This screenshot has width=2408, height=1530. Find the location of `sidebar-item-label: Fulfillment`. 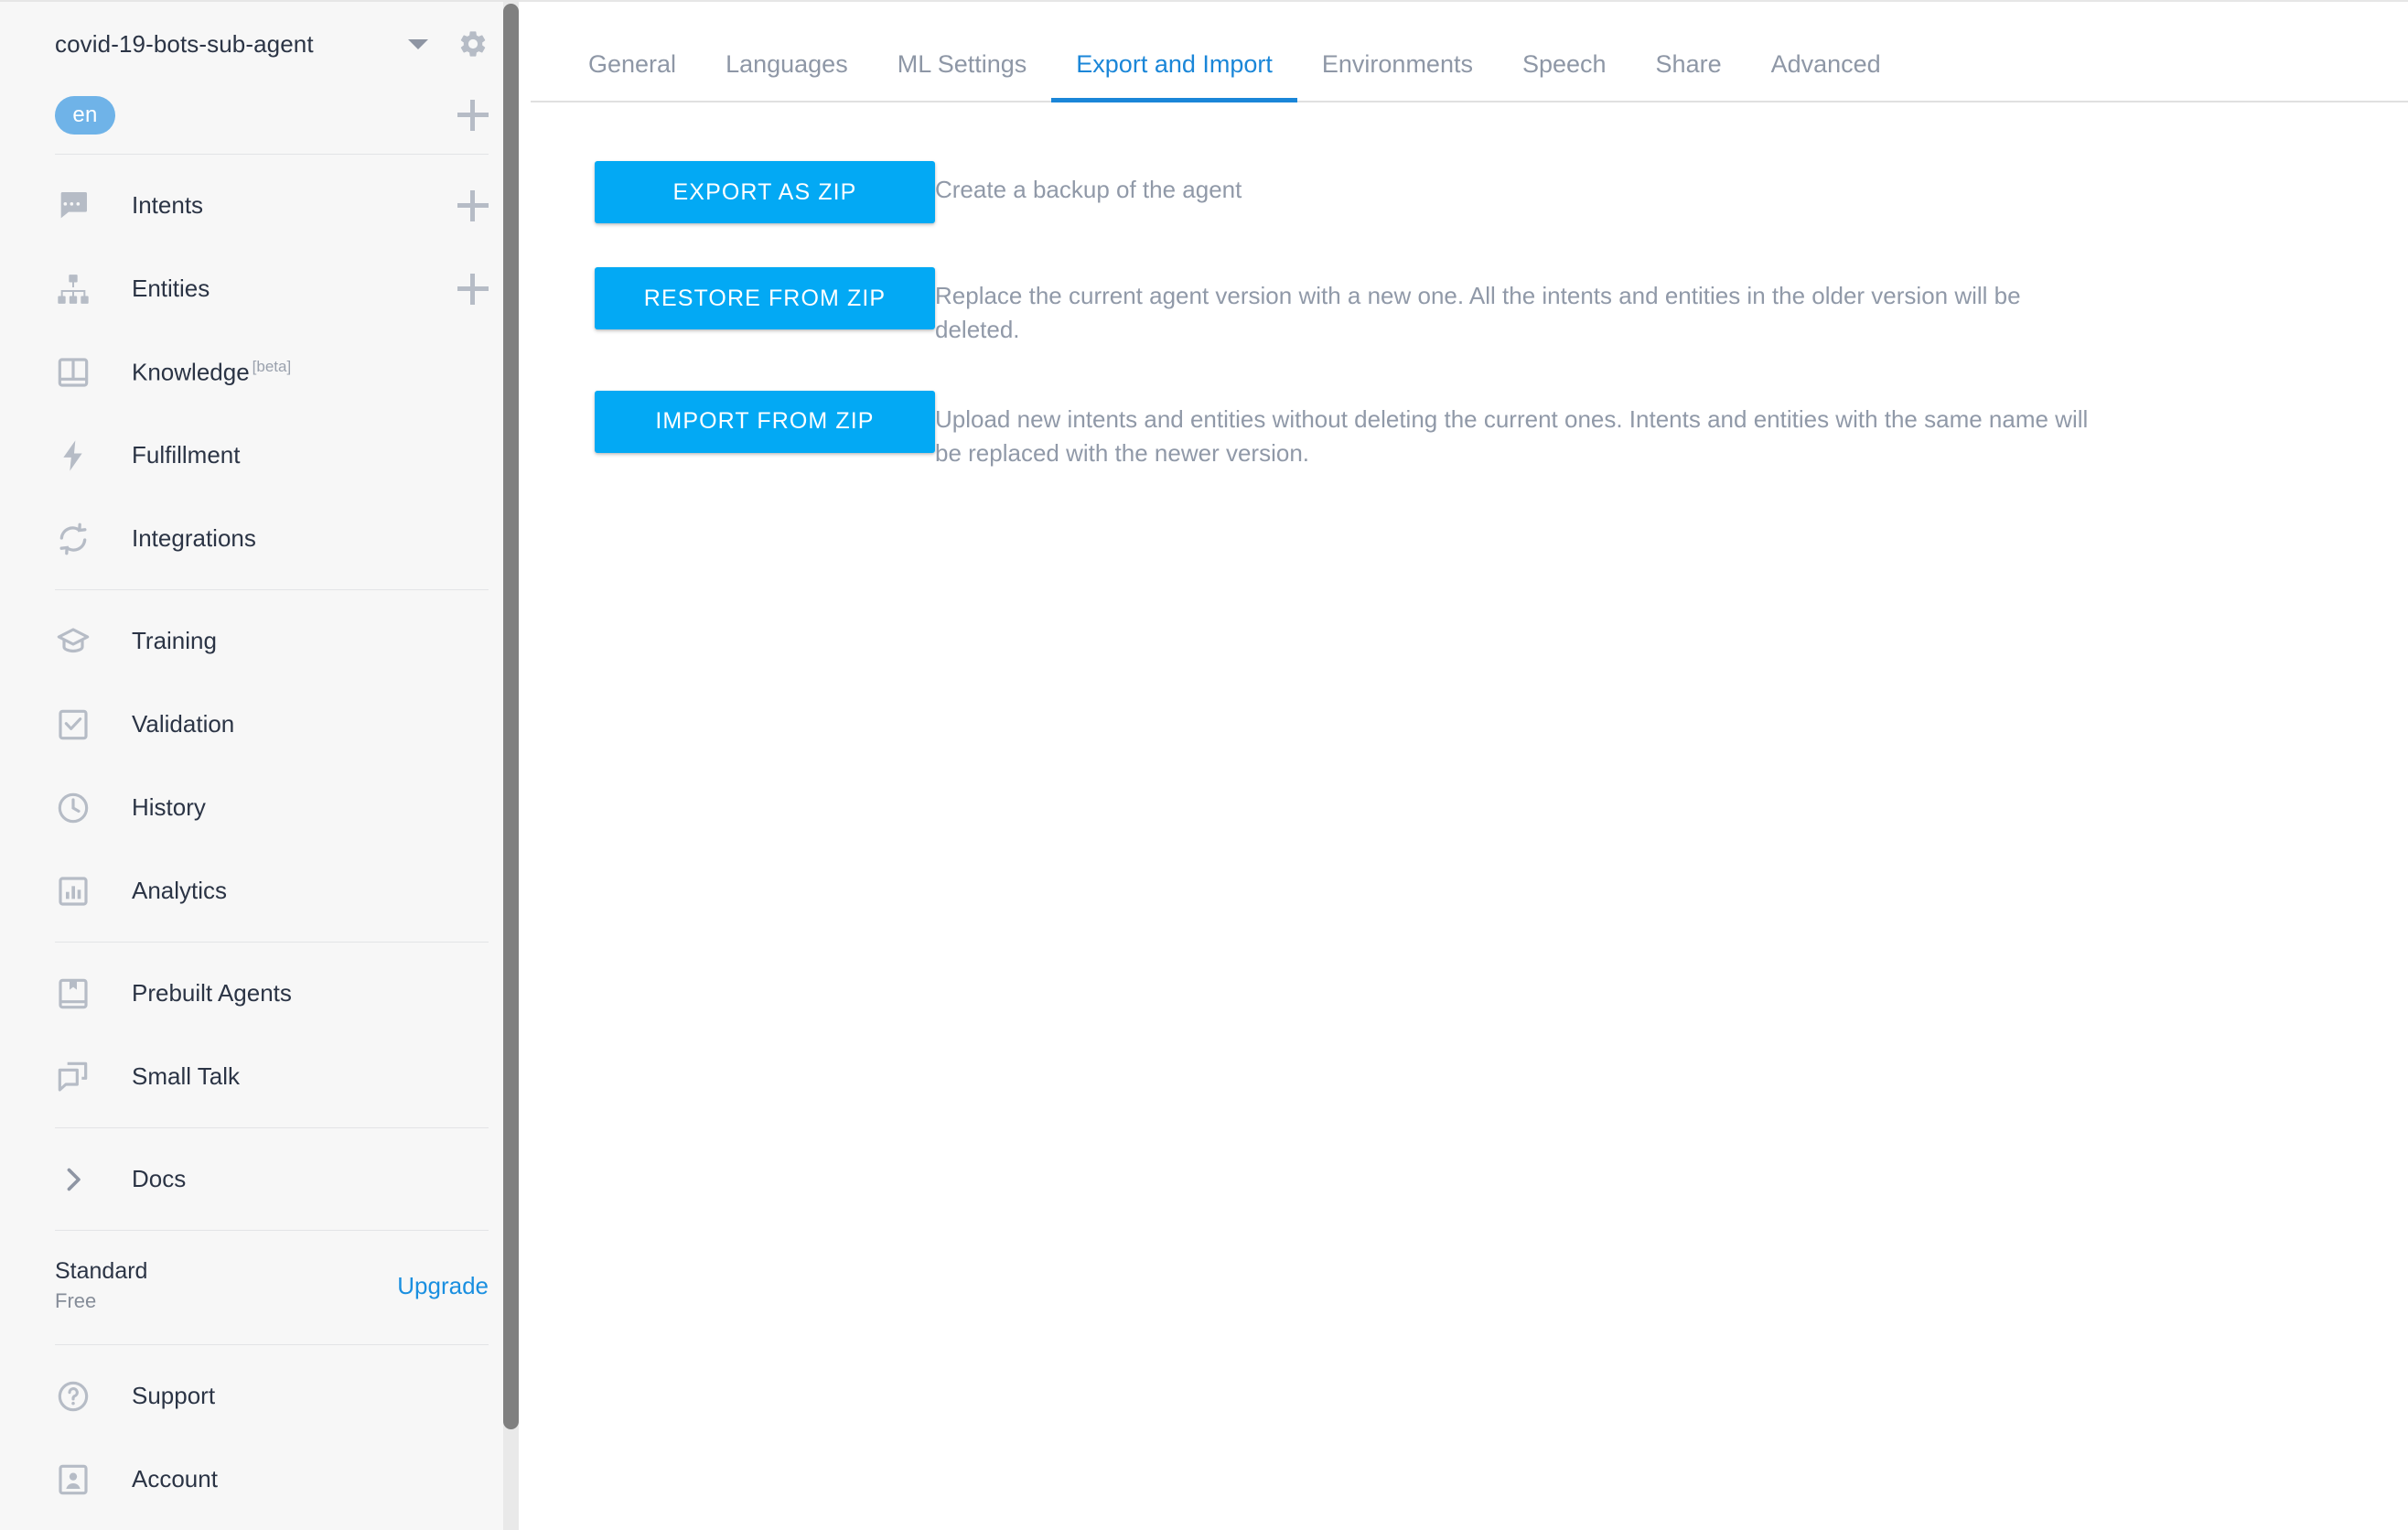

sidebar-item-label: Fulfillment is located at coordinates (186, 455).